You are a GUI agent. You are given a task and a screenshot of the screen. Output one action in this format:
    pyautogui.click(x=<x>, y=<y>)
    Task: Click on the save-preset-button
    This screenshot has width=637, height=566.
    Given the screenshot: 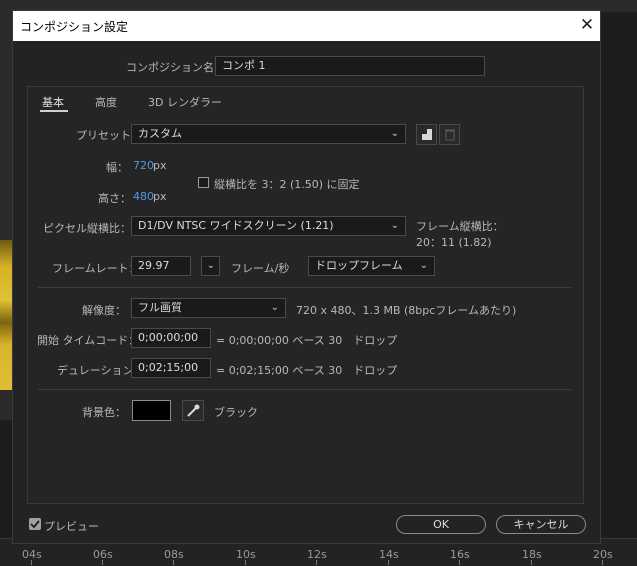 What is the action you would take?
    pyautogui.click(x=426, y=134)
    